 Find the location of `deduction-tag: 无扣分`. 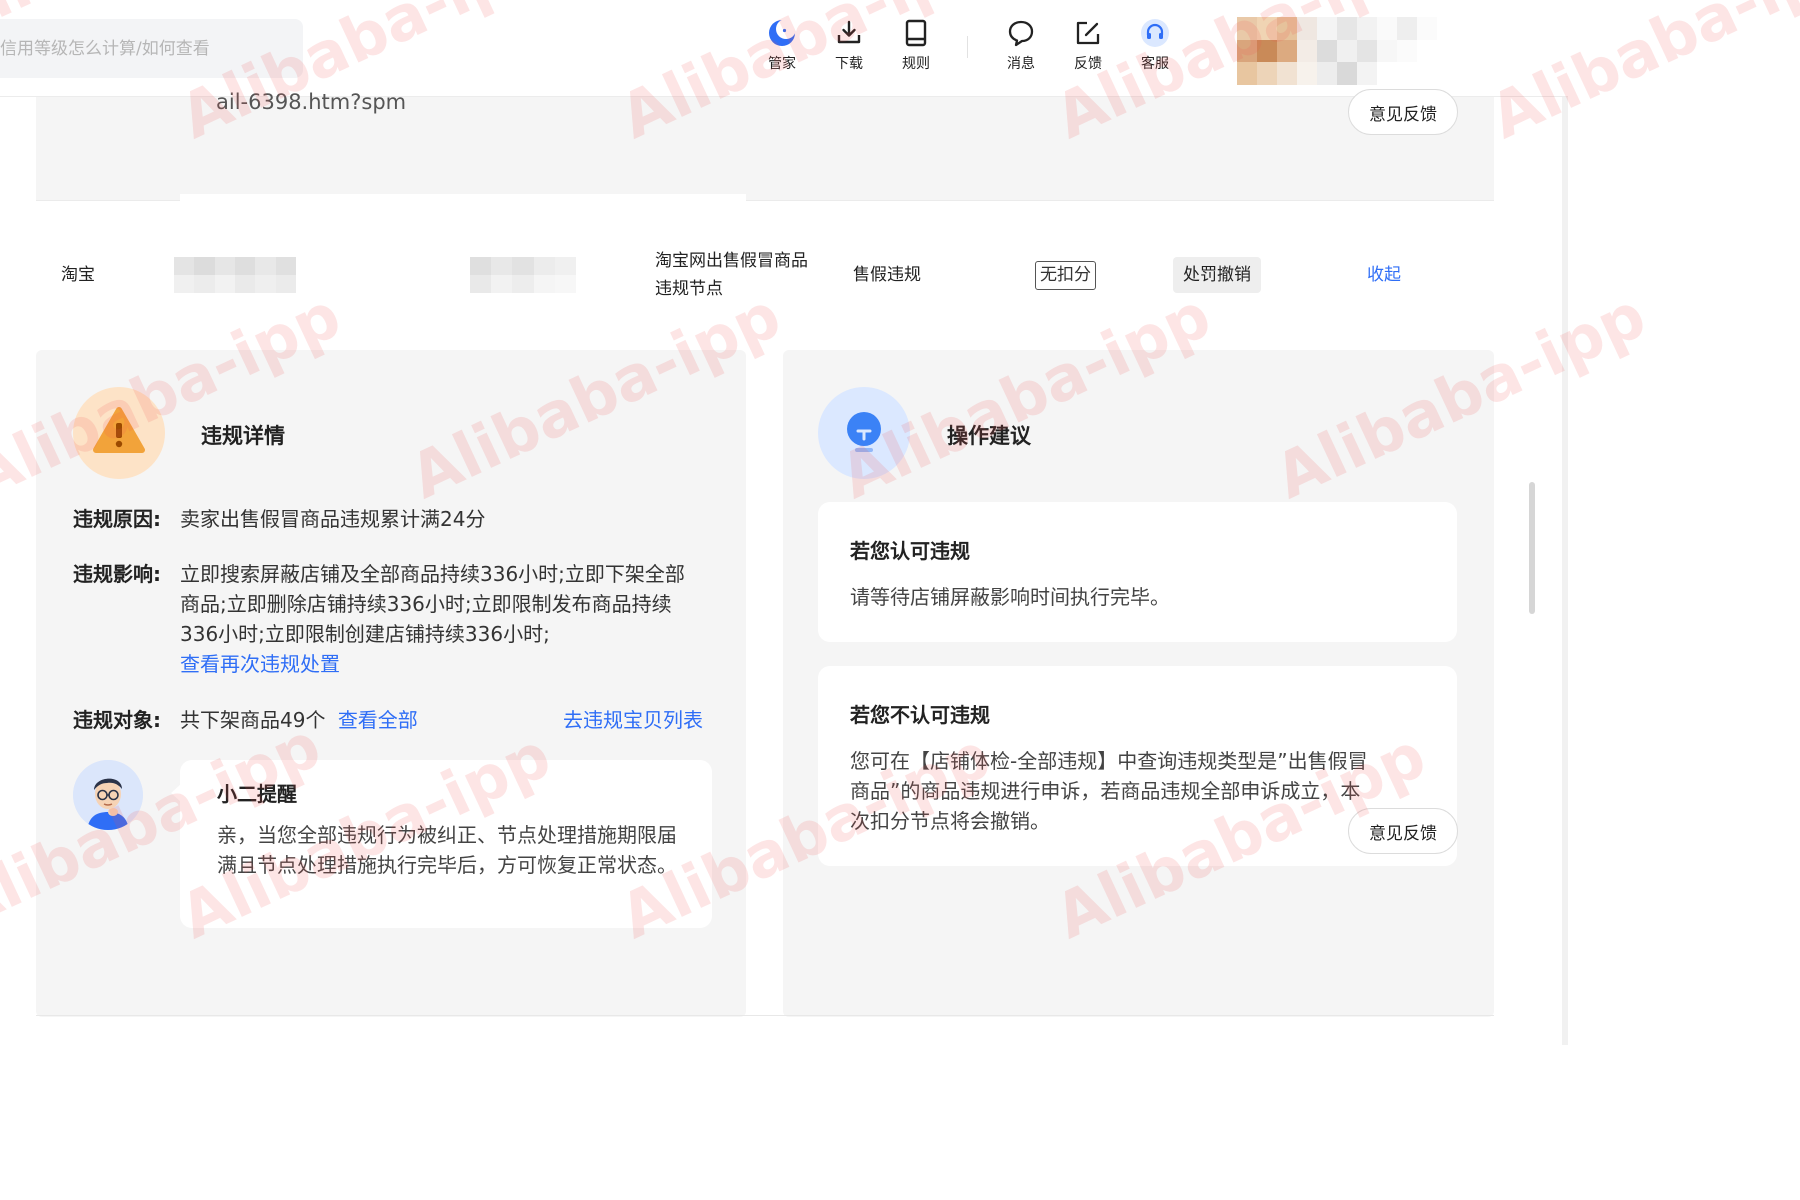

deduction-tag: 无扣分 is located at coordinates (1065, 275).